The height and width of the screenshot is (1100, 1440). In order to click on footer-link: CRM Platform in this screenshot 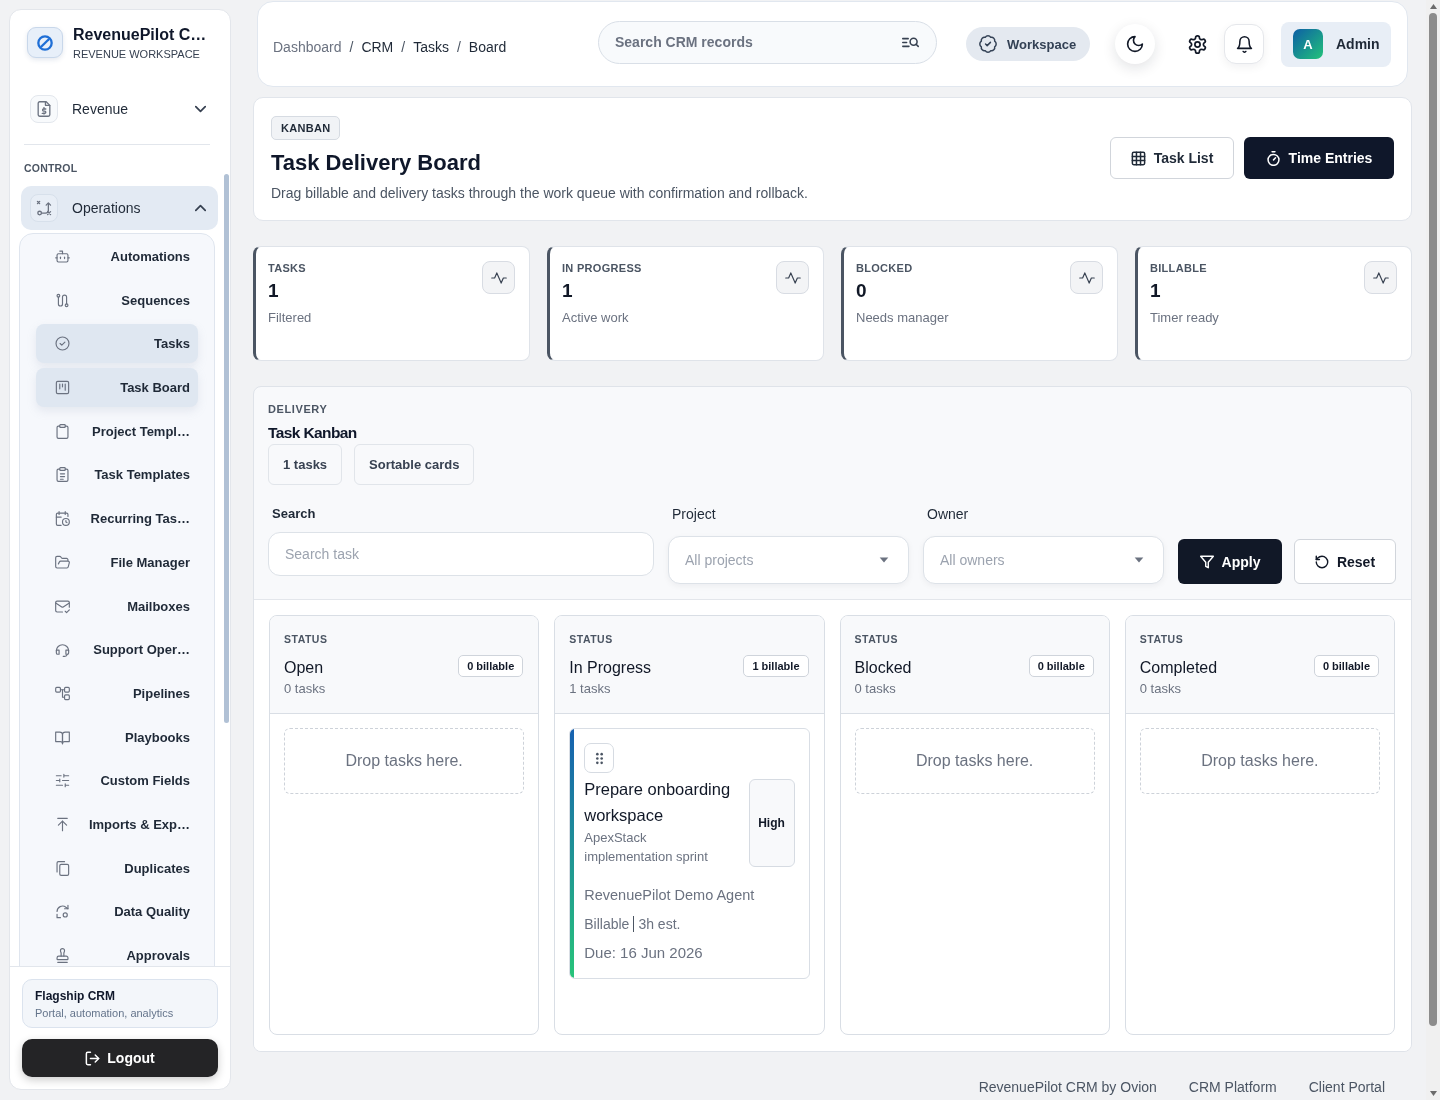, I will do `click(1232, 1087)`.